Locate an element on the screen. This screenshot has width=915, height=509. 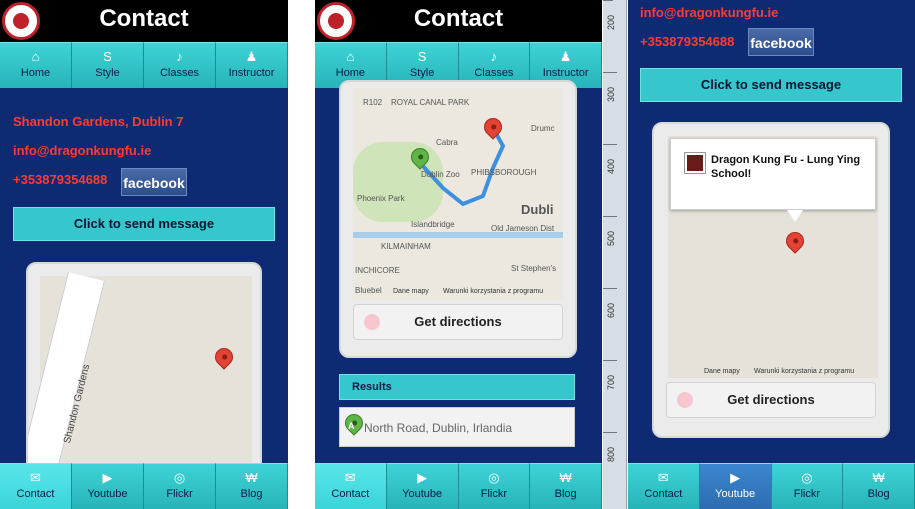
results-header: Results is located at coordinates (457, 387).